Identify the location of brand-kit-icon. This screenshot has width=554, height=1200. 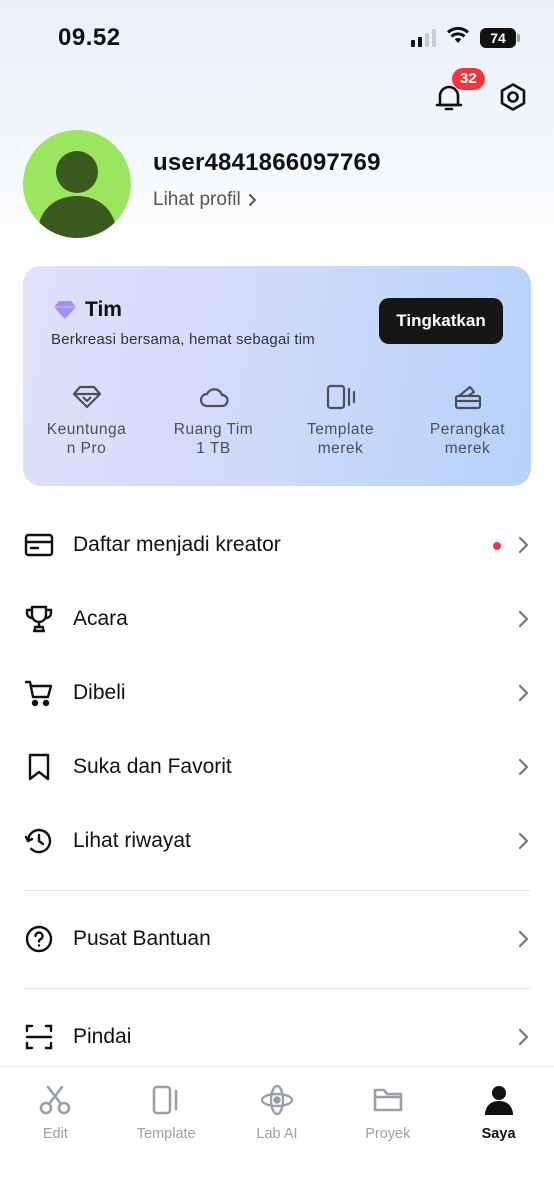
(467, 397).